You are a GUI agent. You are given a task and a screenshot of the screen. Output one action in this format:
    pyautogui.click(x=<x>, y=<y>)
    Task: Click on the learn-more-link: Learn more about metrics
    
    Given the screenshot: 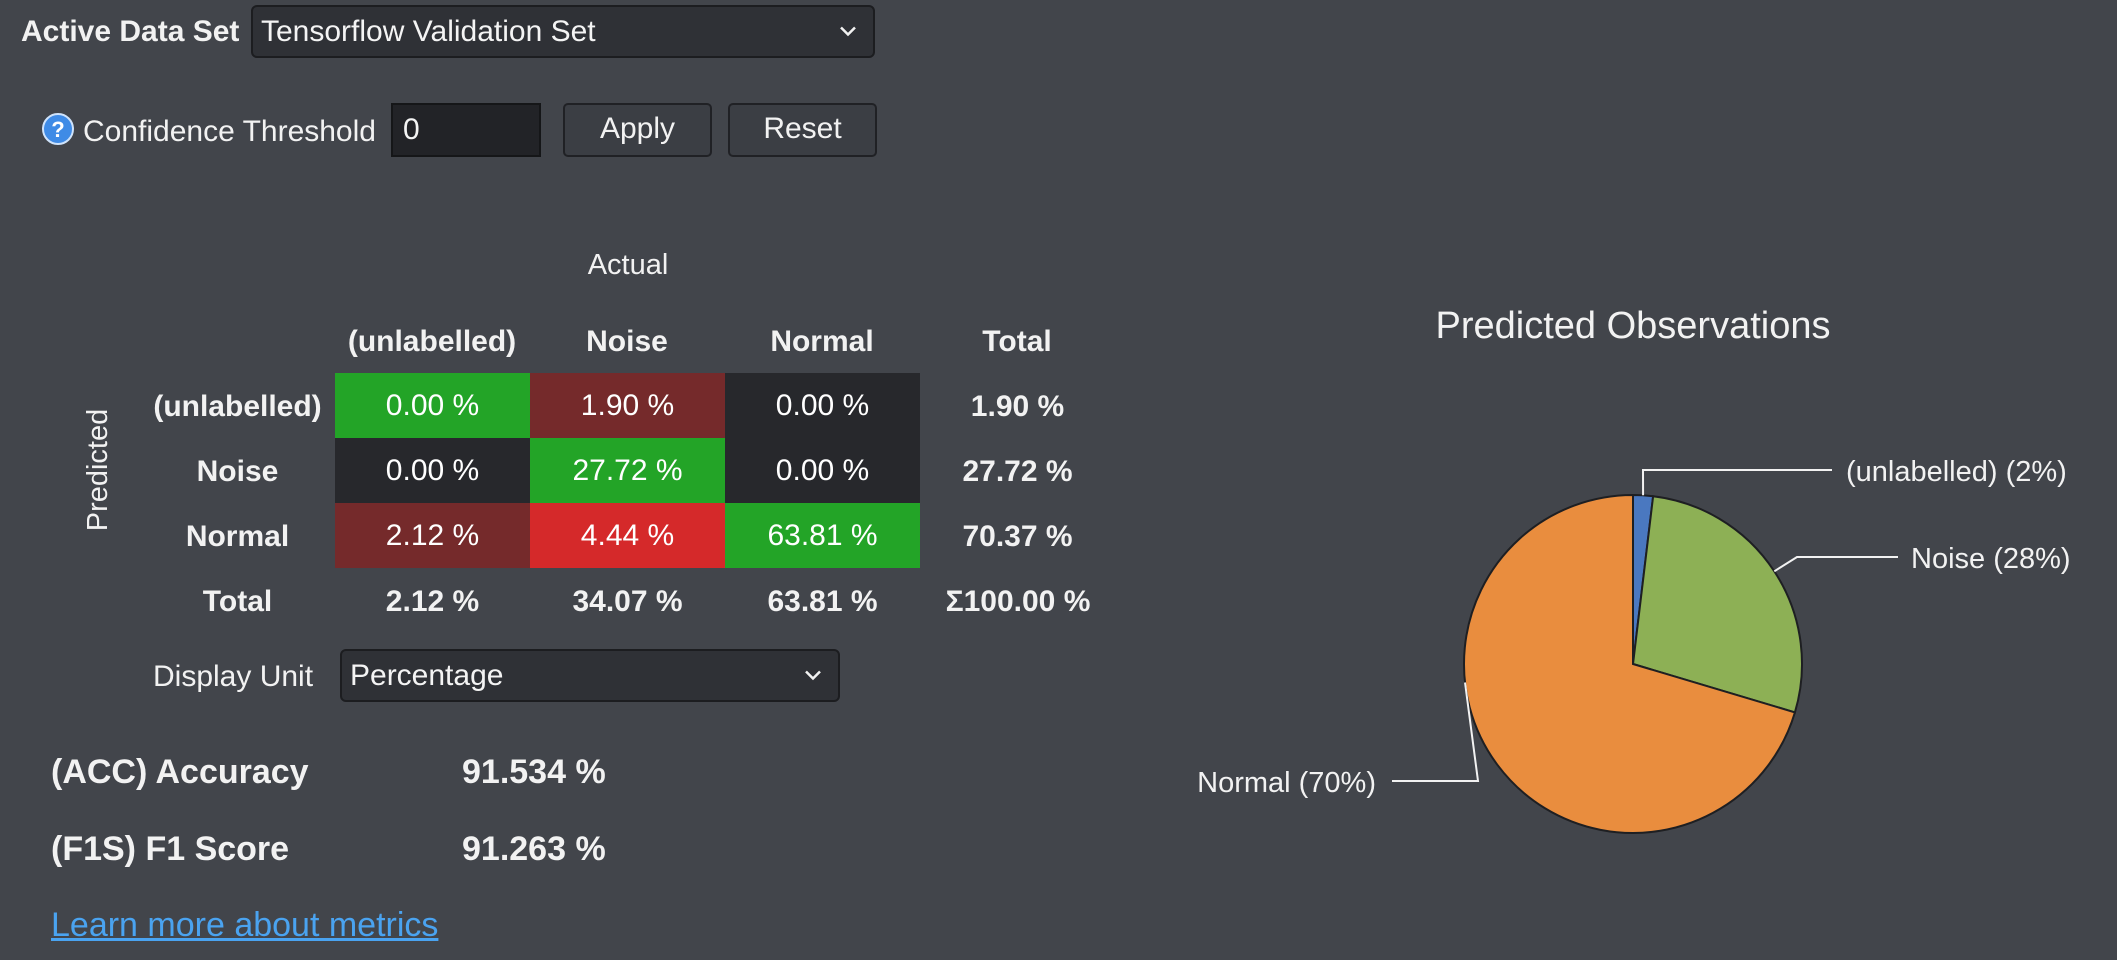 What is the action you would take?
    pyautogui.click(x=244, y=925)
    